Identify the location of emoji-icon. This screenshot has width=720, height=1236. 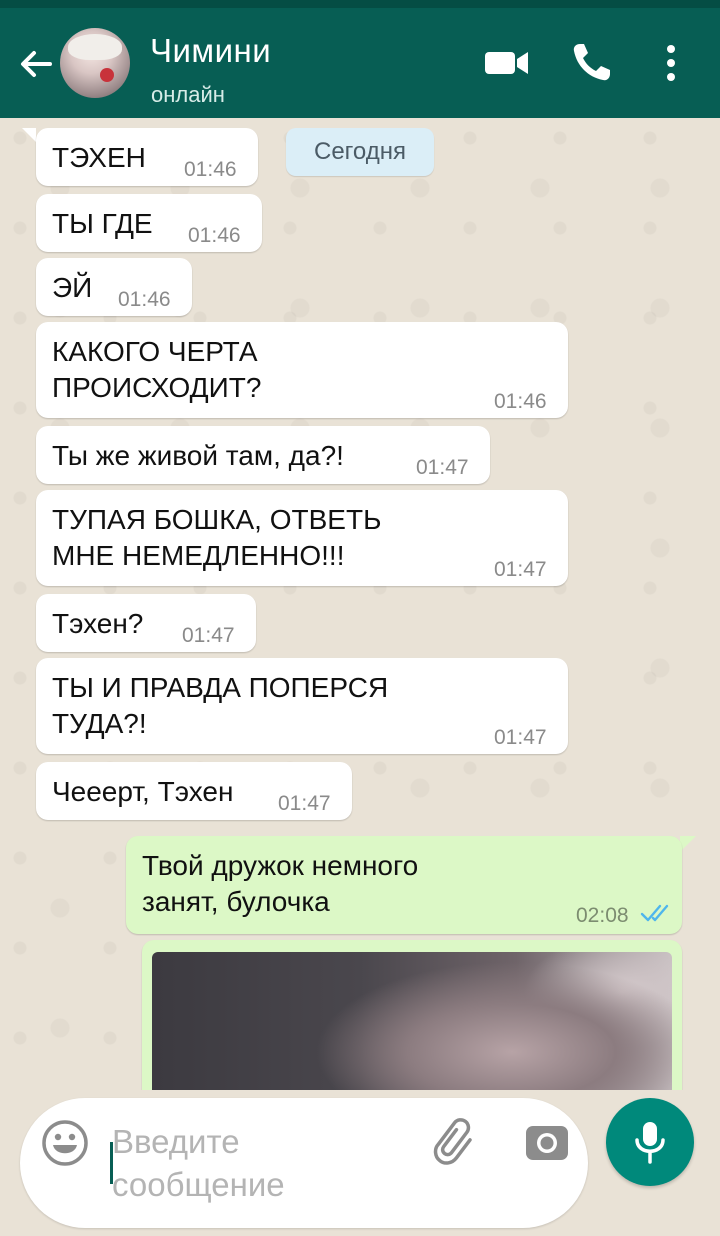
(65, 1143).